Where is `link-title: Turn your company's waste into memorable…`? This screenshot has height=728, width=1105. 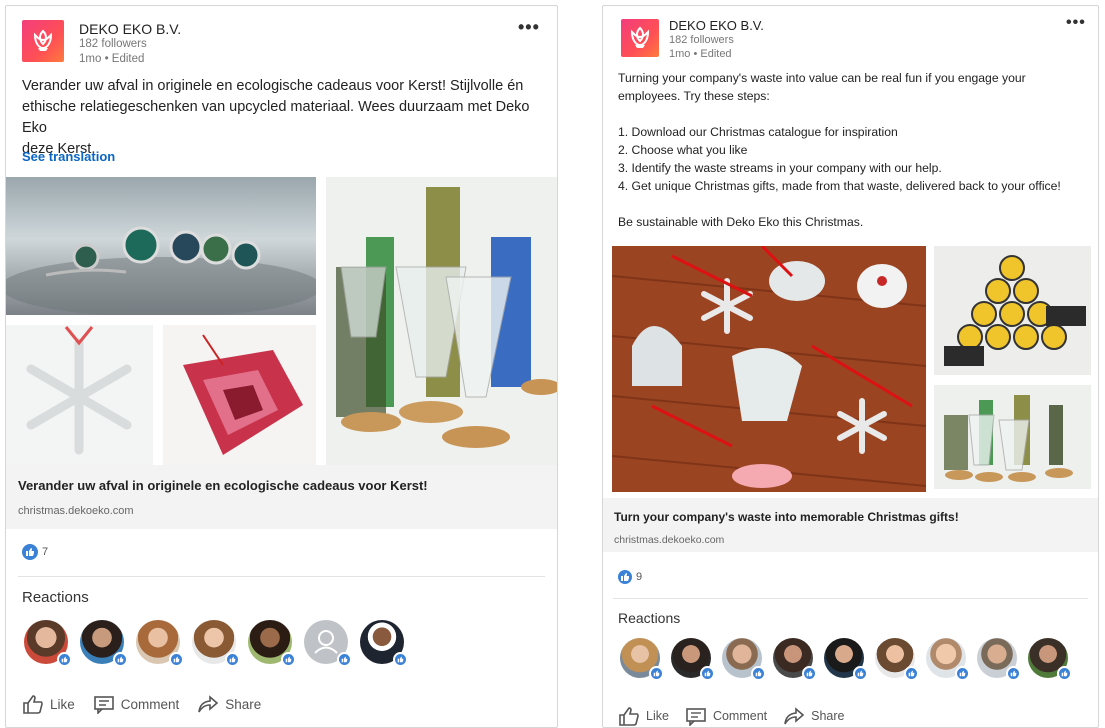
link-title: Turn your company's waste into memorable… is located at coordinates (786, 517).